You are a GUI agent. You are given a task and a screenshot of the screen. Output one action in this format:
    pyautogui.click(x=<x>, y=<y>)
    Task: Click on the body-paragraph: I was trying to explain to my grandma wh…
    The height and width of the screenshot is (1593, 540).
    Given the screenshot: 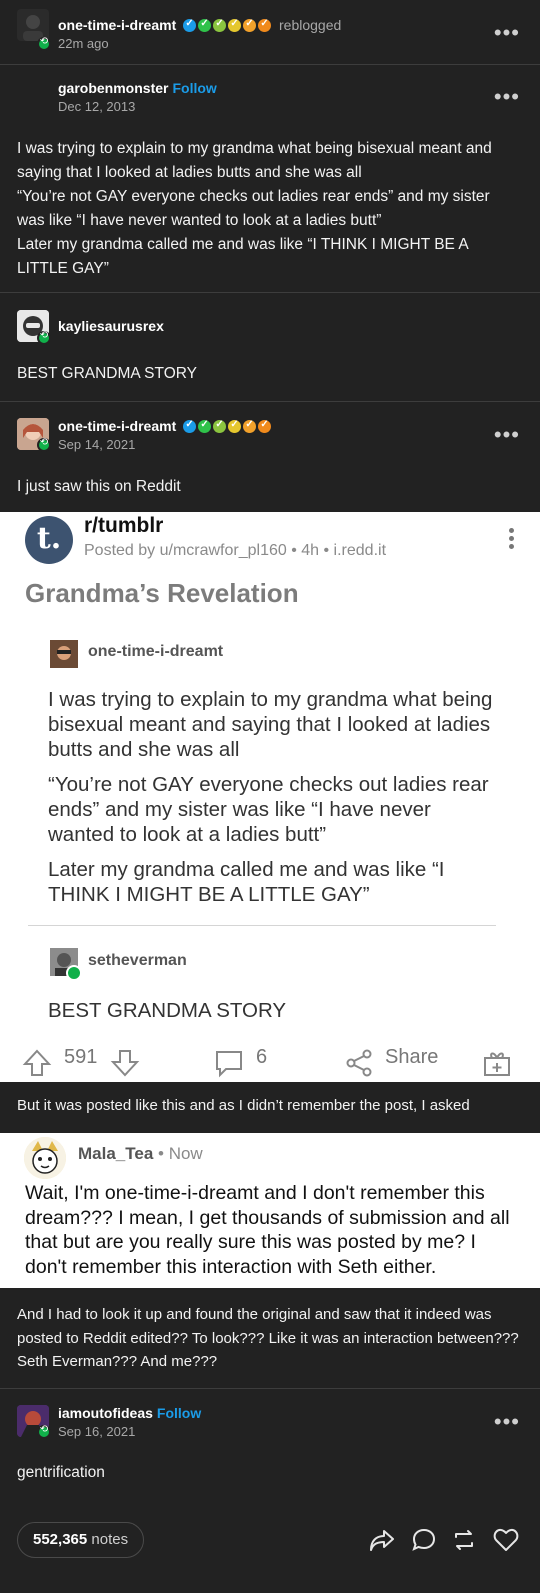 What is the action you would take?
    pyautogui.click(x=254, y=160)
    